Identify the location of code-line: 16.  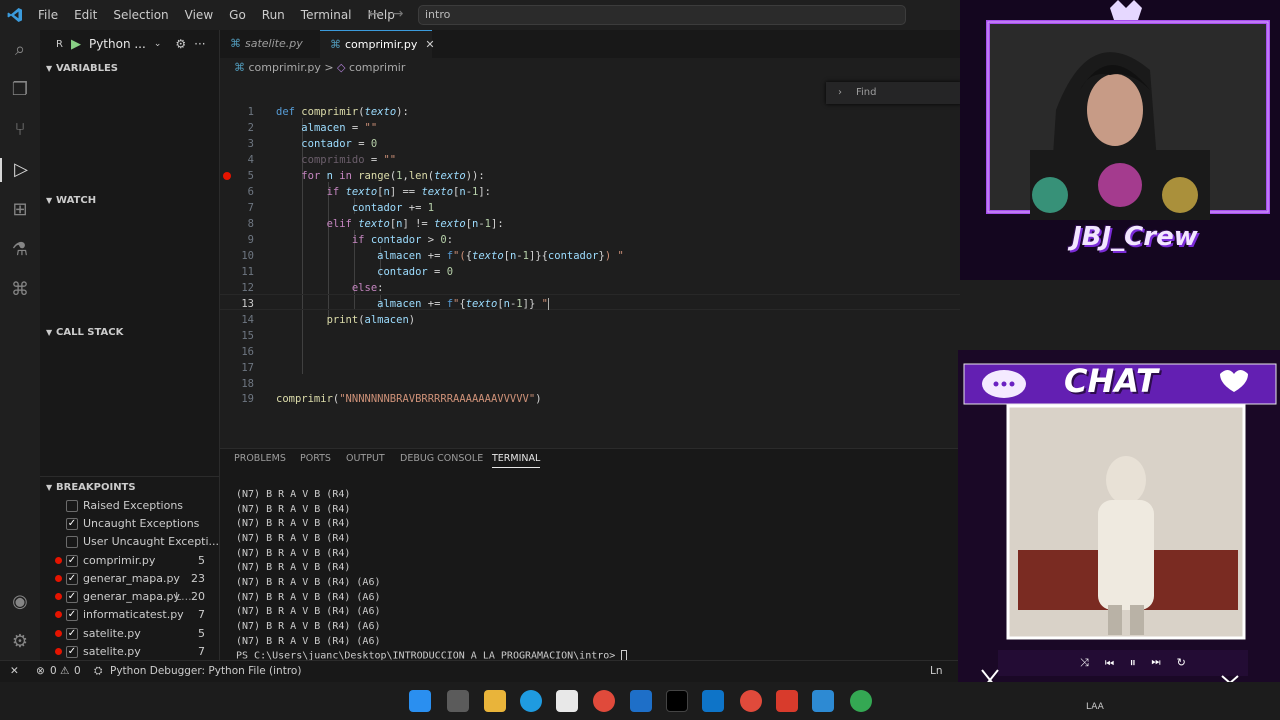
(247, 352).